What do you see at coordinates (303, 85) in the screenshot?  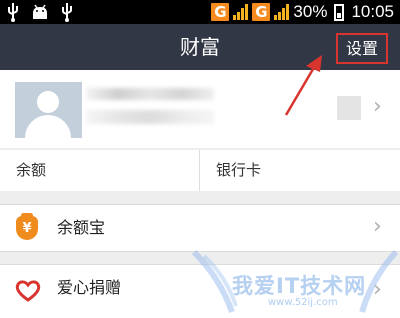 I see `annotation-arrow` at bounding box center [303, 85].